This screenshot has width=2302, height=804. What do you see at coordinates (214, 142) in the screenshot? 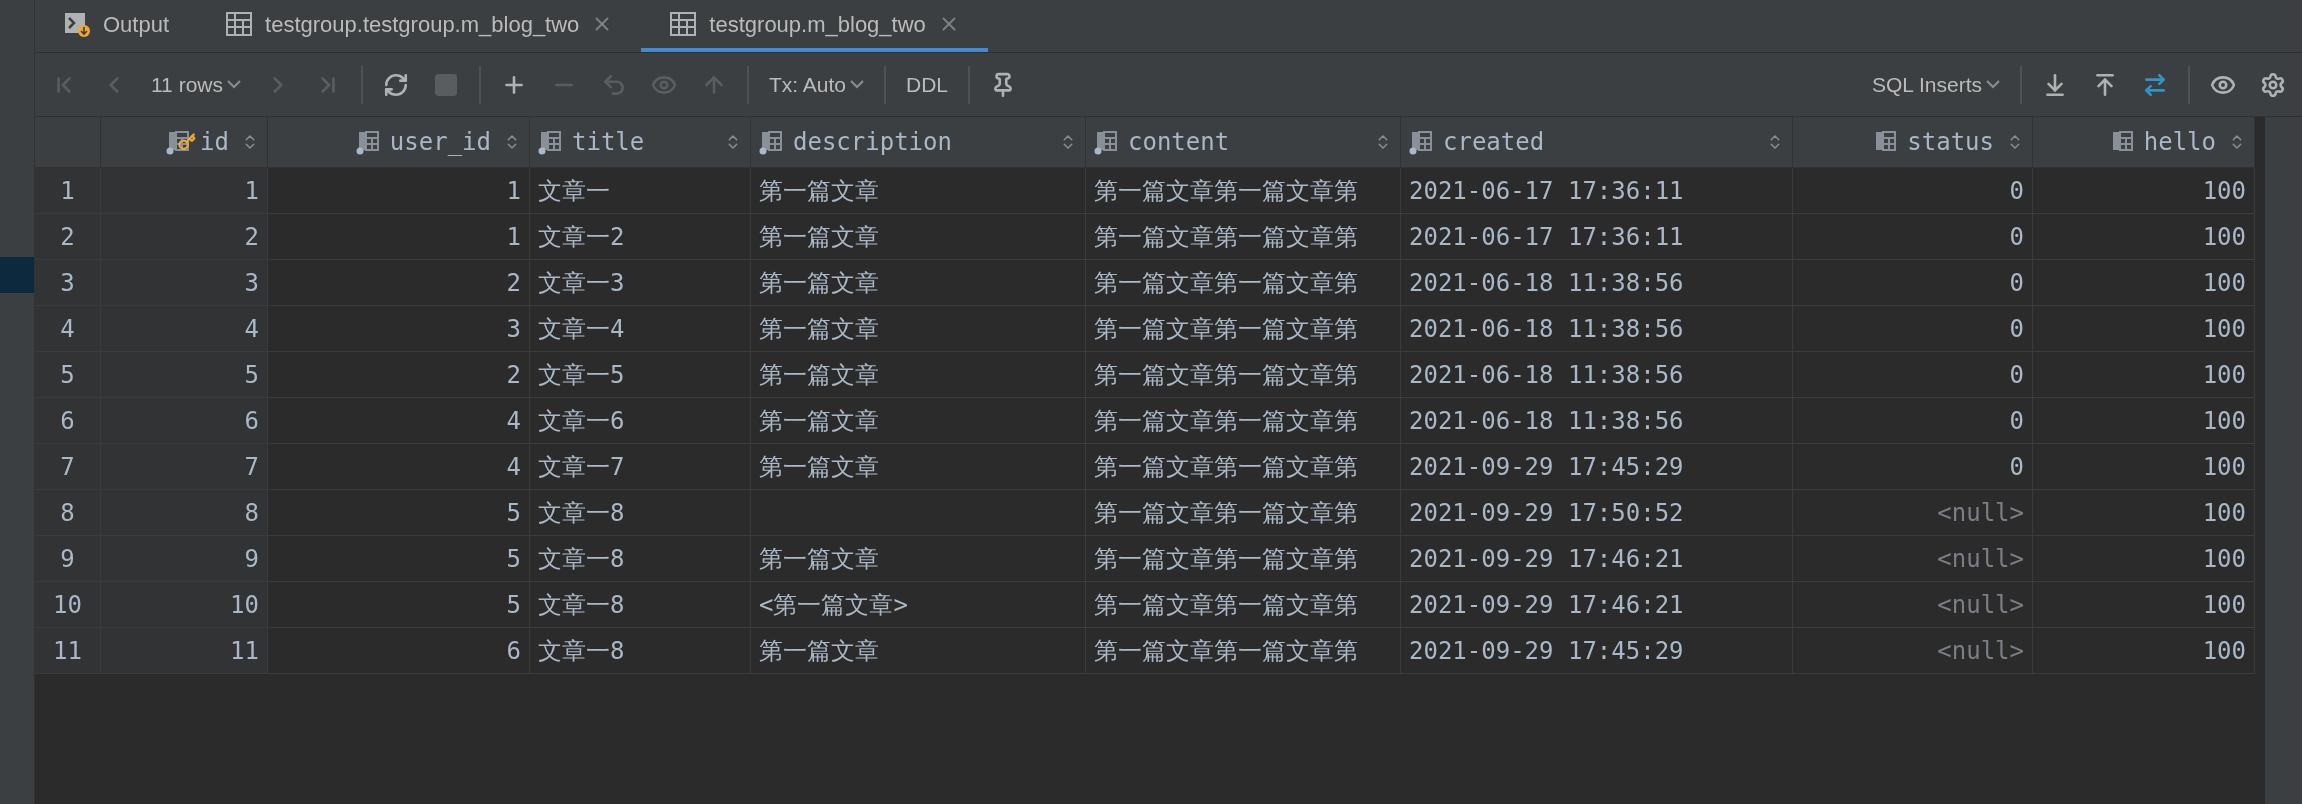
I see `column-name: id` at bounding box center [214, 142].